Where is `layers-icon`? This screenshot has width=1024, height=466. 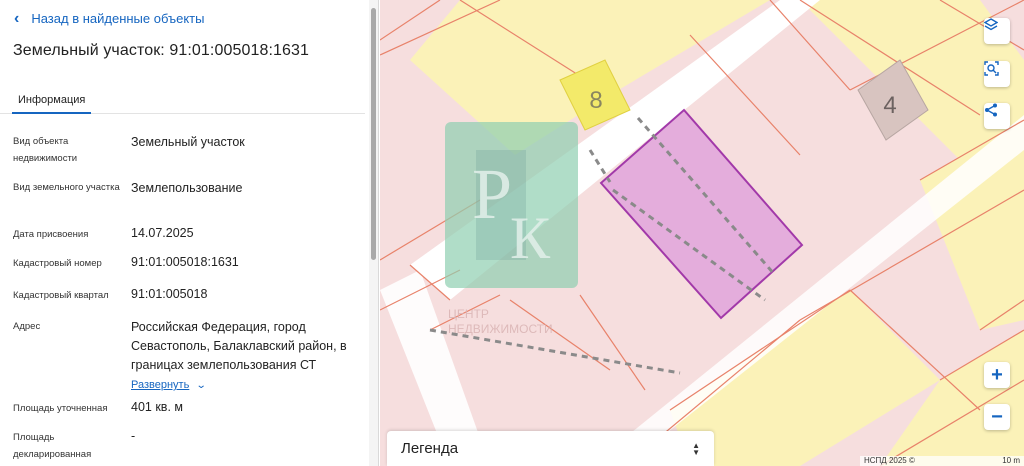 layers-icon is located at coordinates (991, 24).